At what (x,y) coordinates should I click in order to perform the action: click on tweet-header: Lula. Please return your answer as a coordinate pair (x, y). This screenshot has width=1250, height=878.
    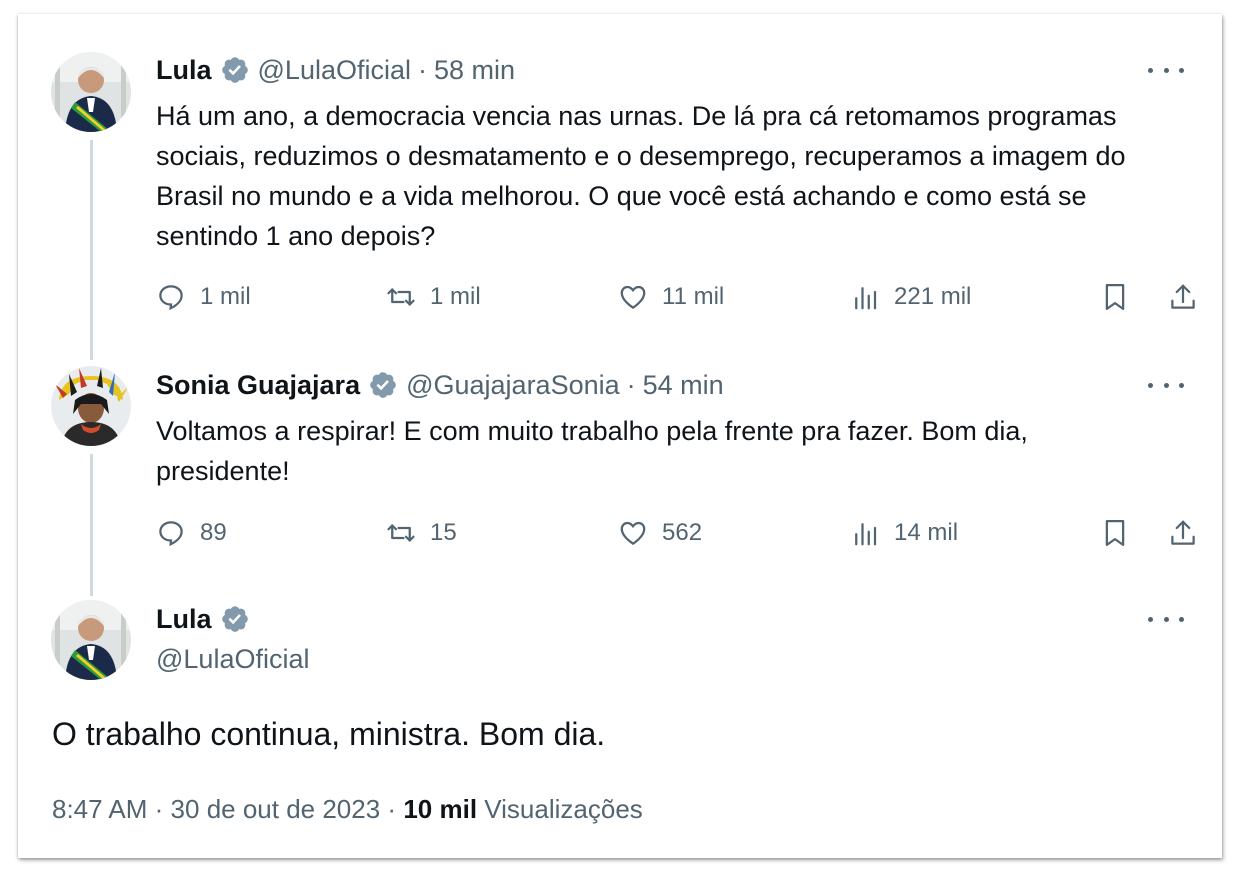
    Looking at the image, I should click on (207, 619).